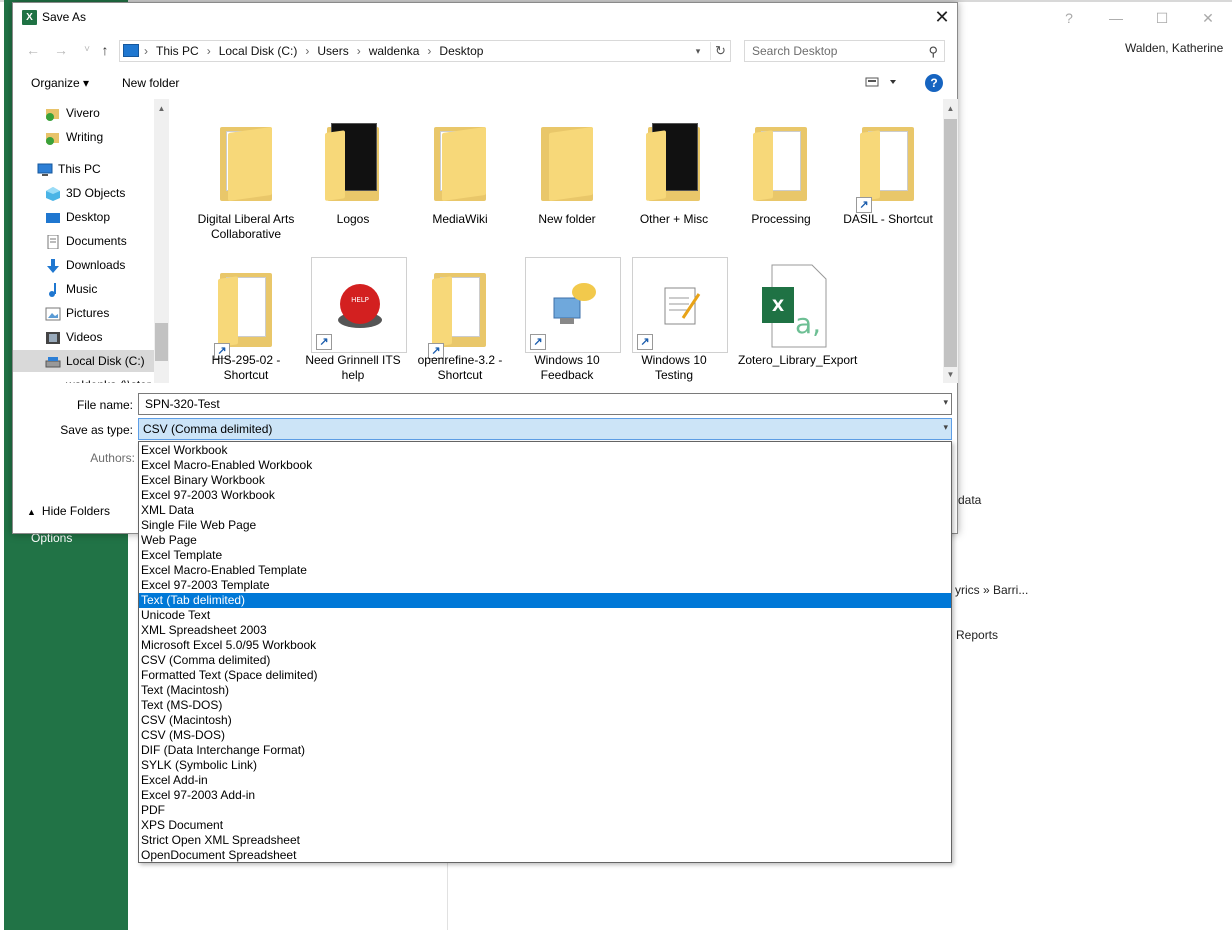  I want to click on sidebar-item-vivero: Vivero, so click(91, 113).